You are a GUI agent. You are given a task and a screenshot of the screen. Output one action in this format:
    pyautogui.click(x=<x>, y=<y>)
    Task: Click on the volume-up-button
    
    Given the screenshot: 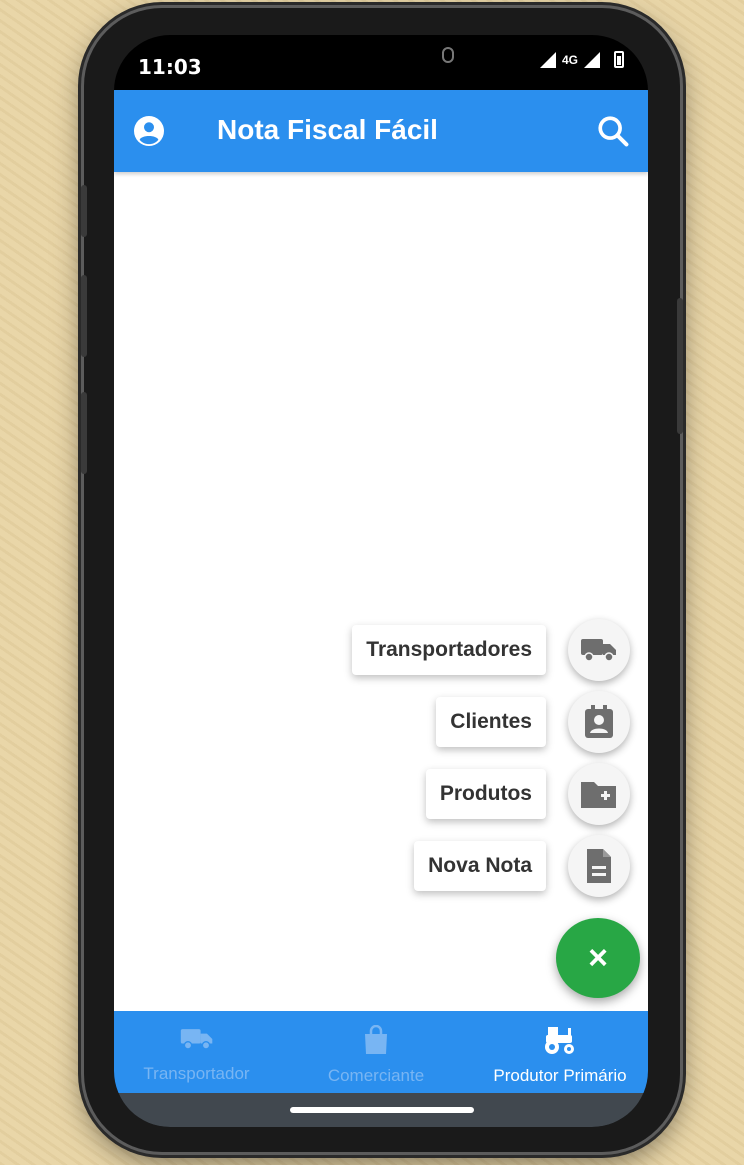 What is the action you would take?
    pyautogui.click(x=84, y=211)
    